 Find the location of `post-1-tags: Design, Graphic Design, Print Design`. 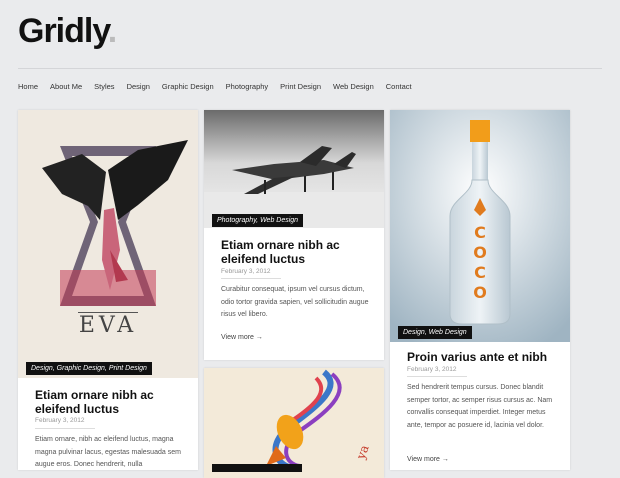

post-1-tags: Design, Graphic Design, Print Design is located at coordinates (89, 368).